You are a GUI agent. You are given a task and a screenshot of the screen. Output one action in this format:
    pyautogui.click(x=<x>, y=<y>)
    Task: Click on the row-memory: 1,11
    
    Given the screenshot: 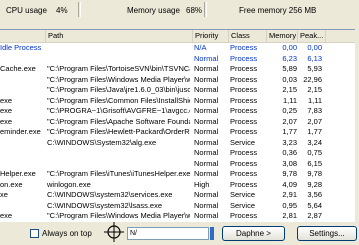 What is the action you would take?
    pyautogui.click(x=289, y=100)
    